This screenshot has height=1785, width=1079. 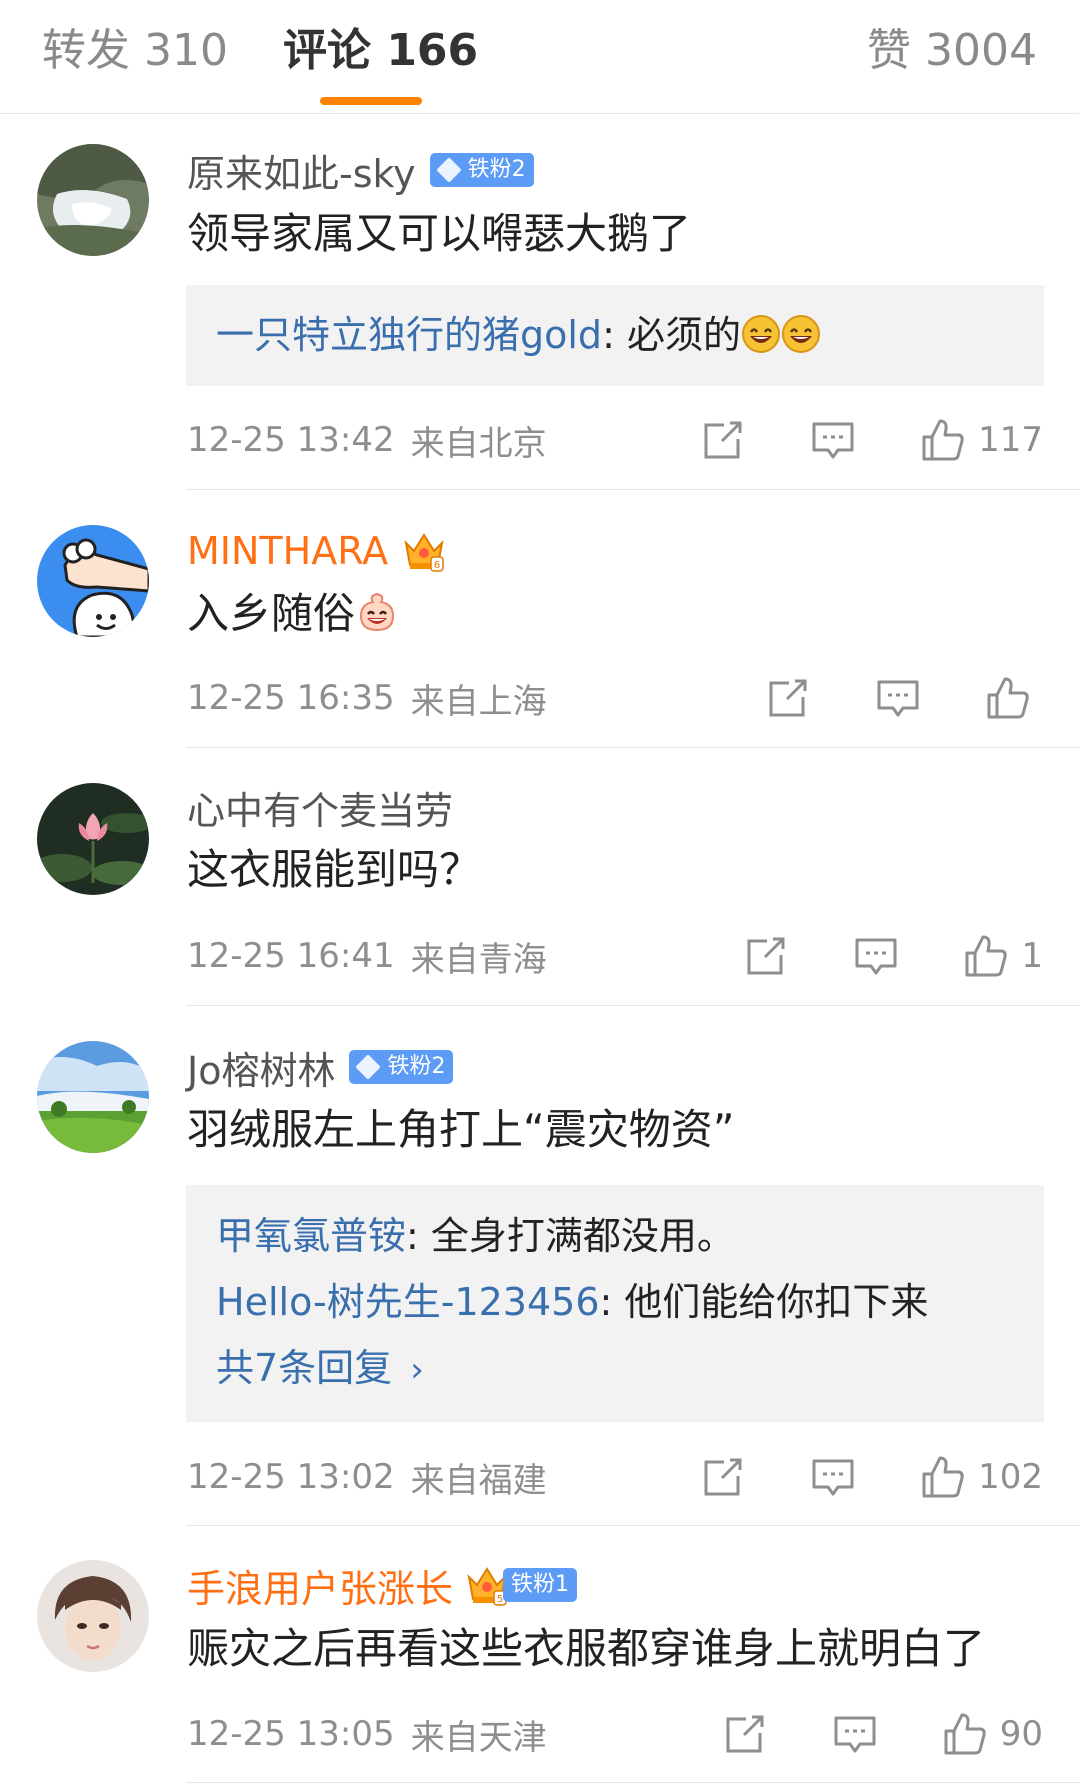 What do you see at coordinates (992, 1734) in the screenshot?
I see `like-button: 90` at bounding box center [992, 1734].